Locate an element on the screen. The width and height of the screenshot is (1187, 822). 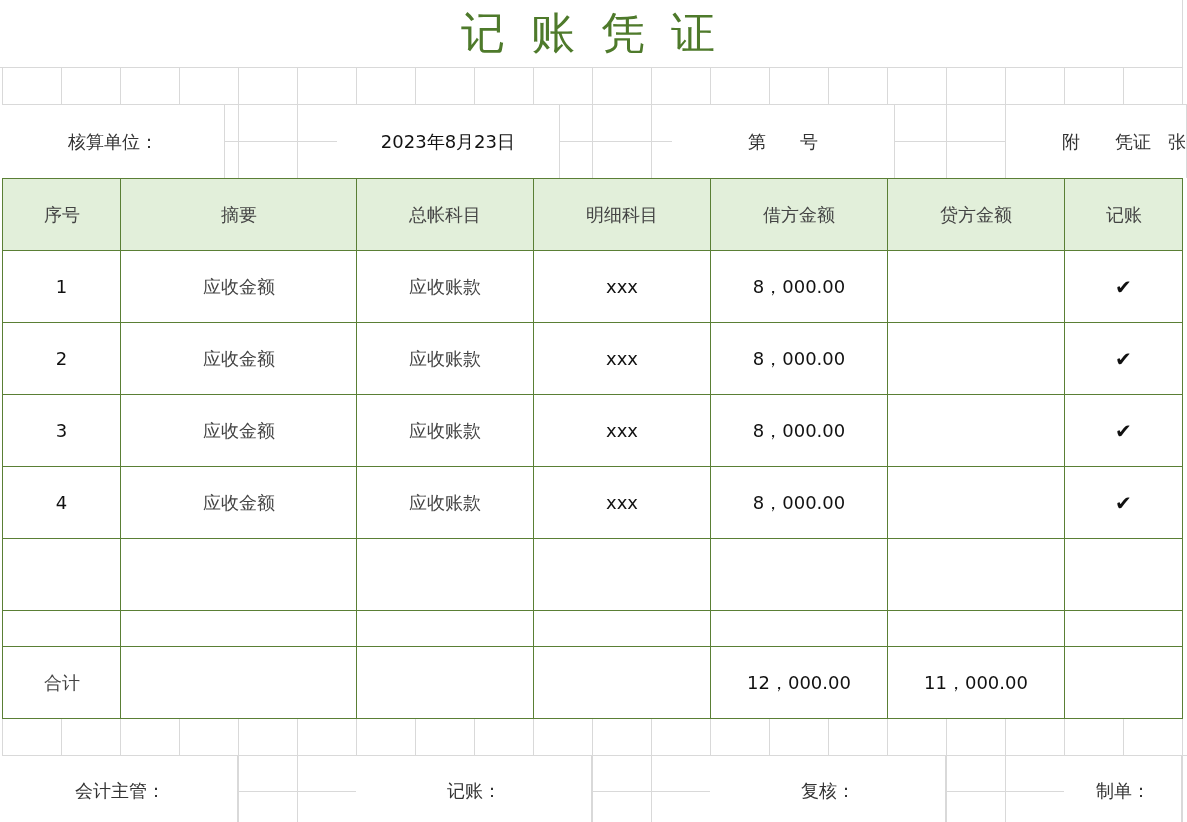
column-header: 摘要 is located at coordinates (239, 215).